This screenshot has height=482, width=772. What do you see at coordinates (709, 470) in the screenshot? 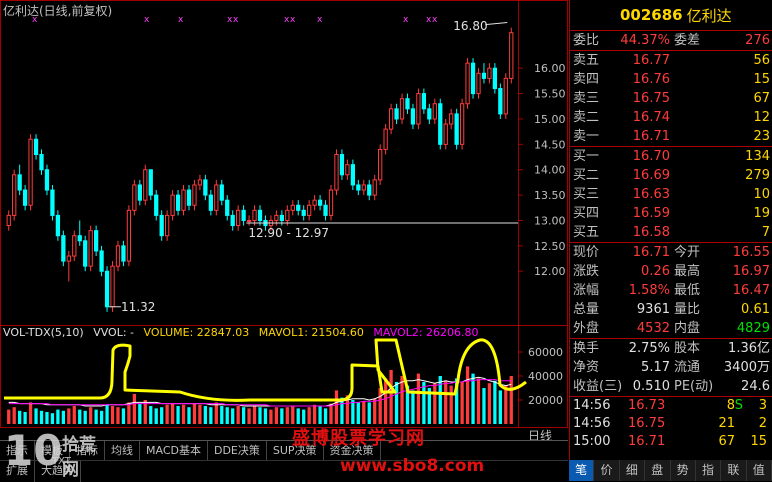
I see `quote-tab-5: 指` at bounding box center [709, 470].